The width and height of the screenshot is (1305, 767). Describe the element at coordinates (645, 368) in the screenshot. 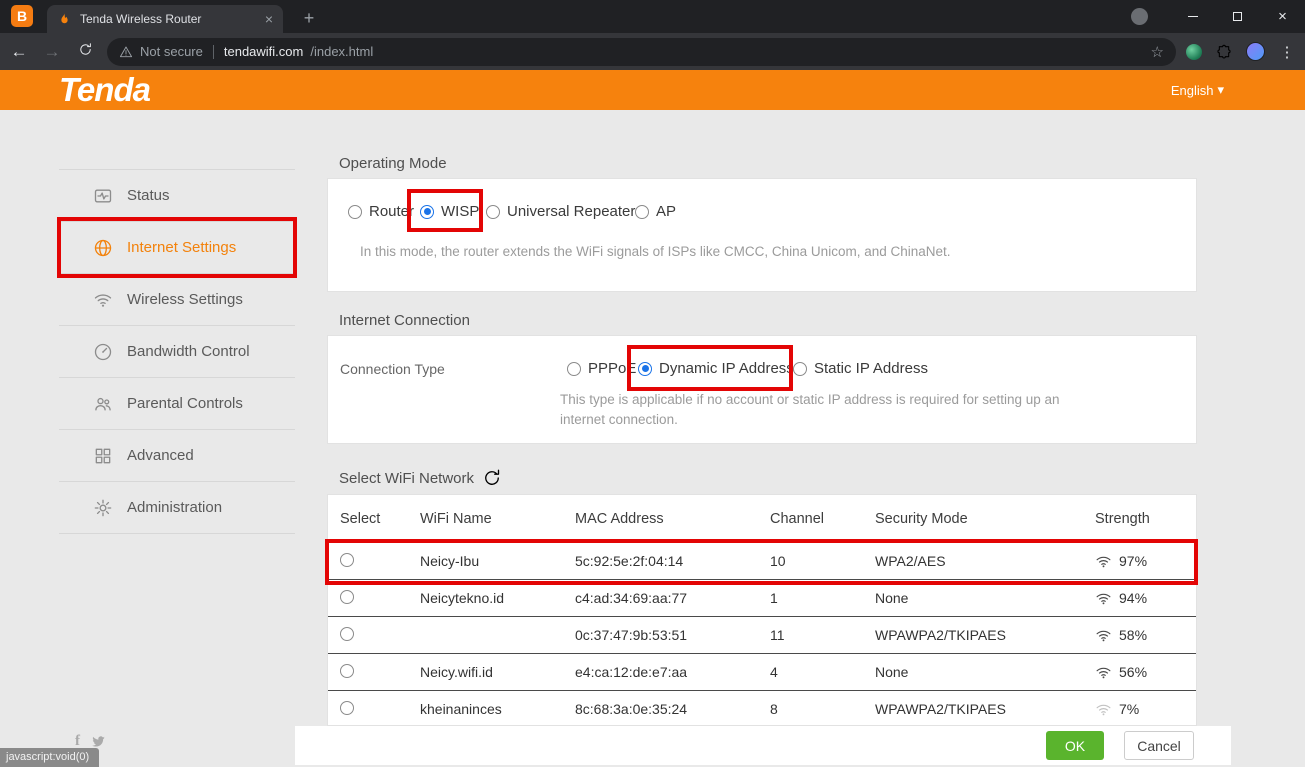

I see `radio-dynamic-ip` at that location.